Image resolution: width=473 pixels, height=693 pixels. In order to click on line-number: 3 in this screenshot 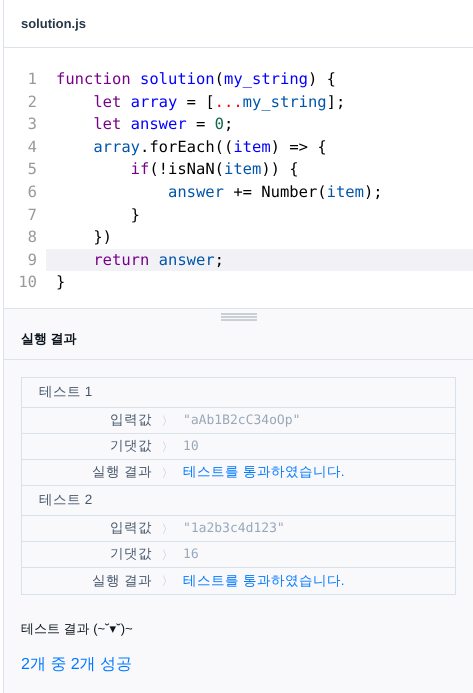, I will do `click(32, 125)`.